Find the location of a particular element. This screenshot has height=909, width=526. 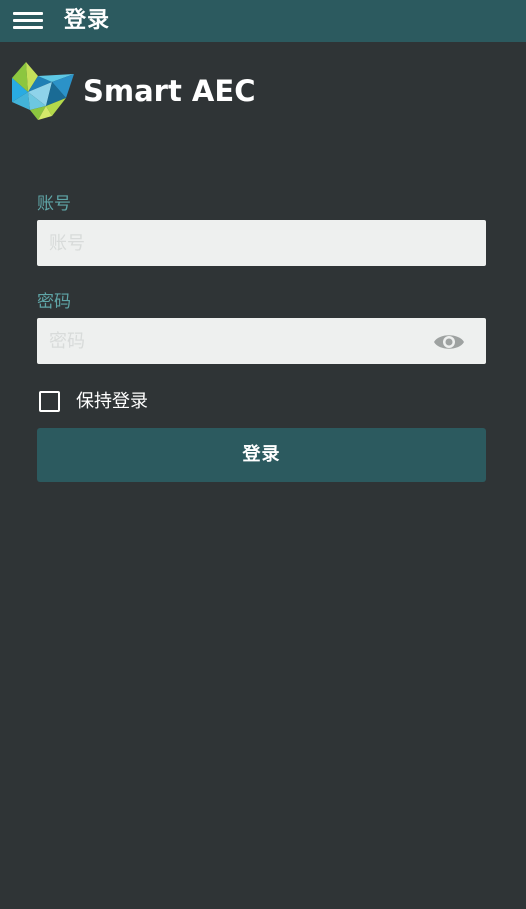

eye-icon is located at coordinates (449, 342).